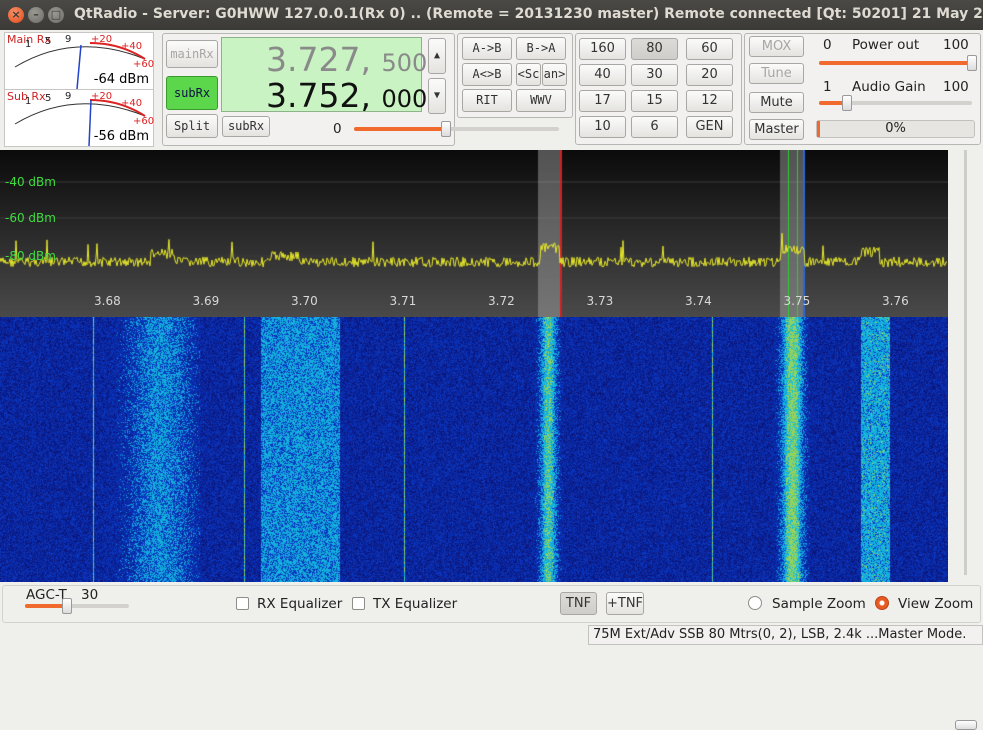 This screenshot has height=730, width=983. Describe the element at coordinates (755, 603) in the screenshot. I see `sample-zoom-radio` at that location.